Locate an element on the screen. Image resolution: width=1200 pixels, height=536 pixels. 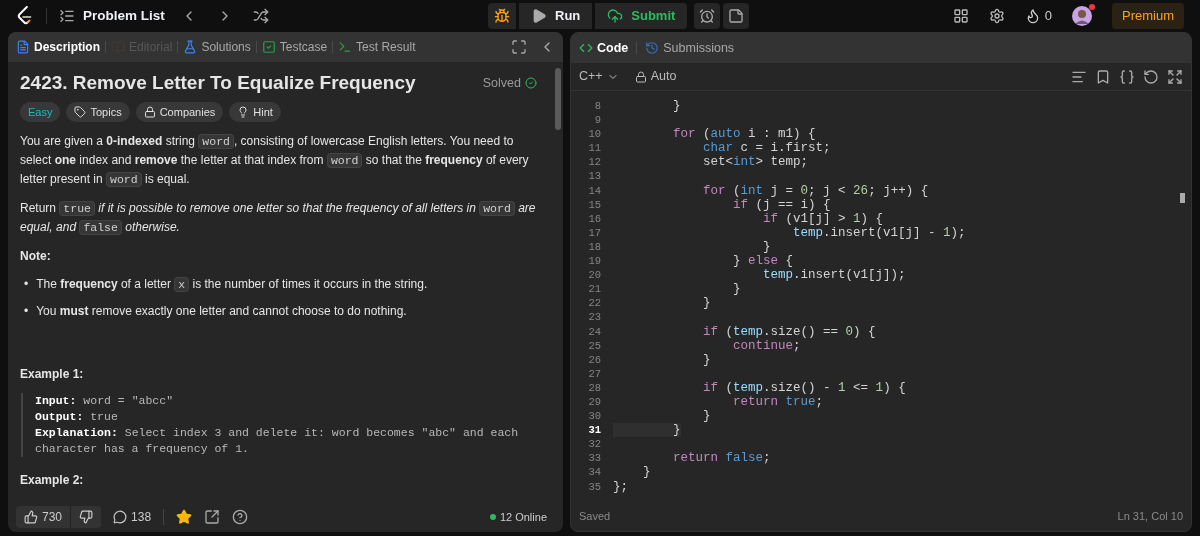
example-heading: Example 1: is located at coordinates (52, 374).